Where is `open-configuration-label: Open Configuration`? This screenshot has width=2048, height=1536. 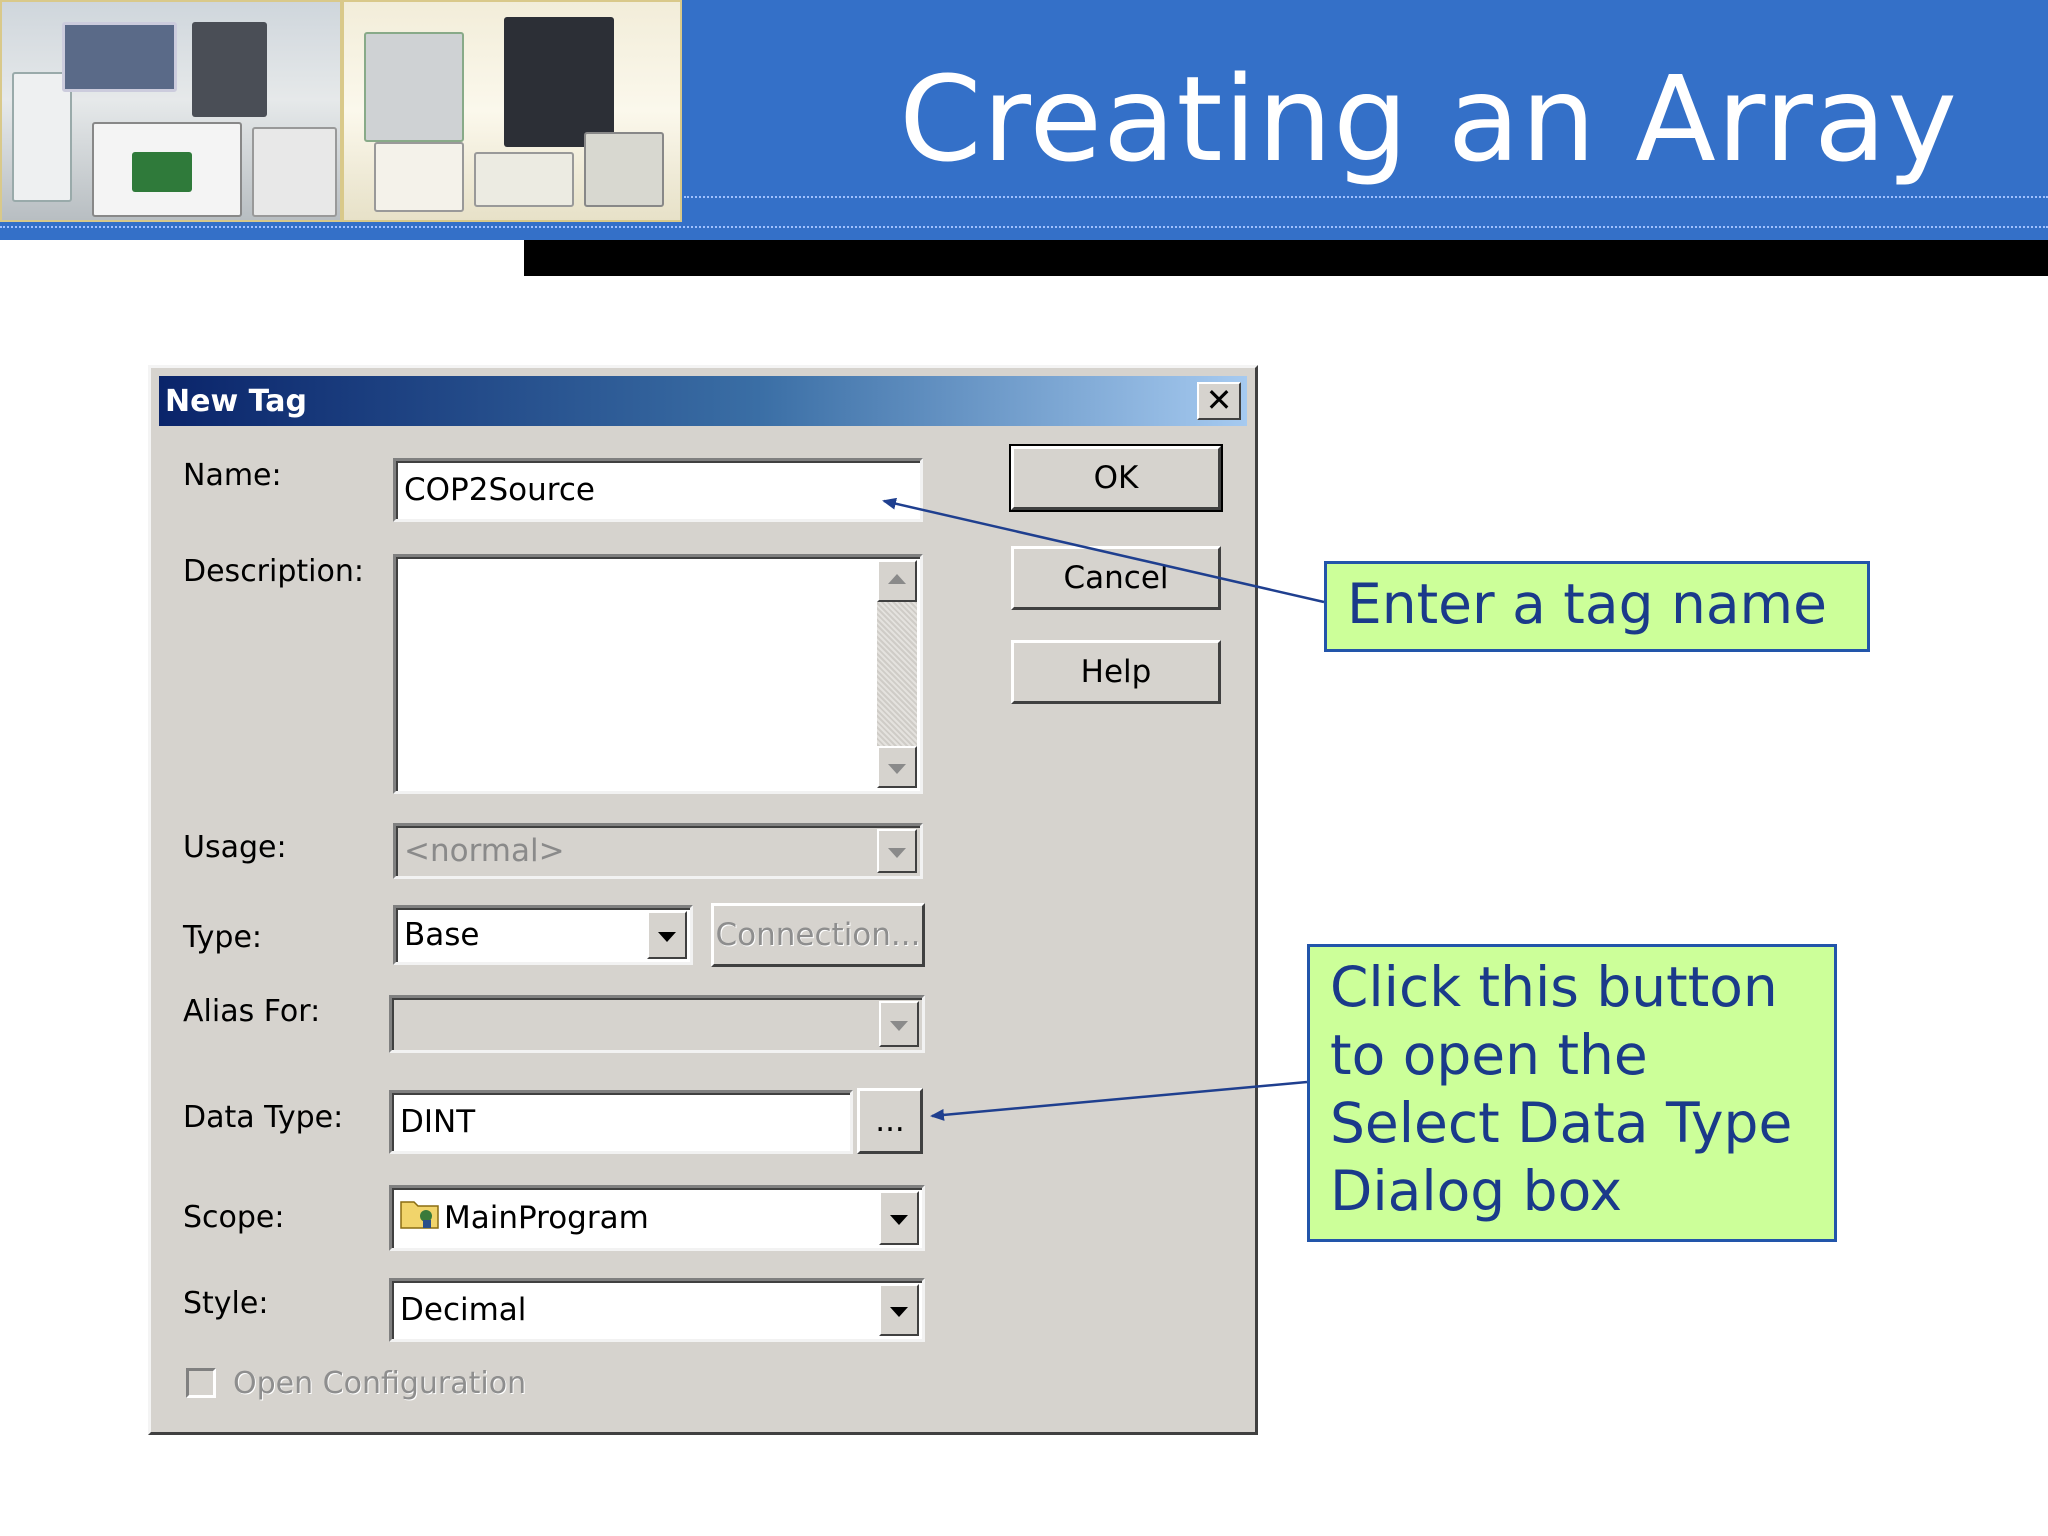 open-configuration-label: Open Configuration is located at coordinates (380, 1383).